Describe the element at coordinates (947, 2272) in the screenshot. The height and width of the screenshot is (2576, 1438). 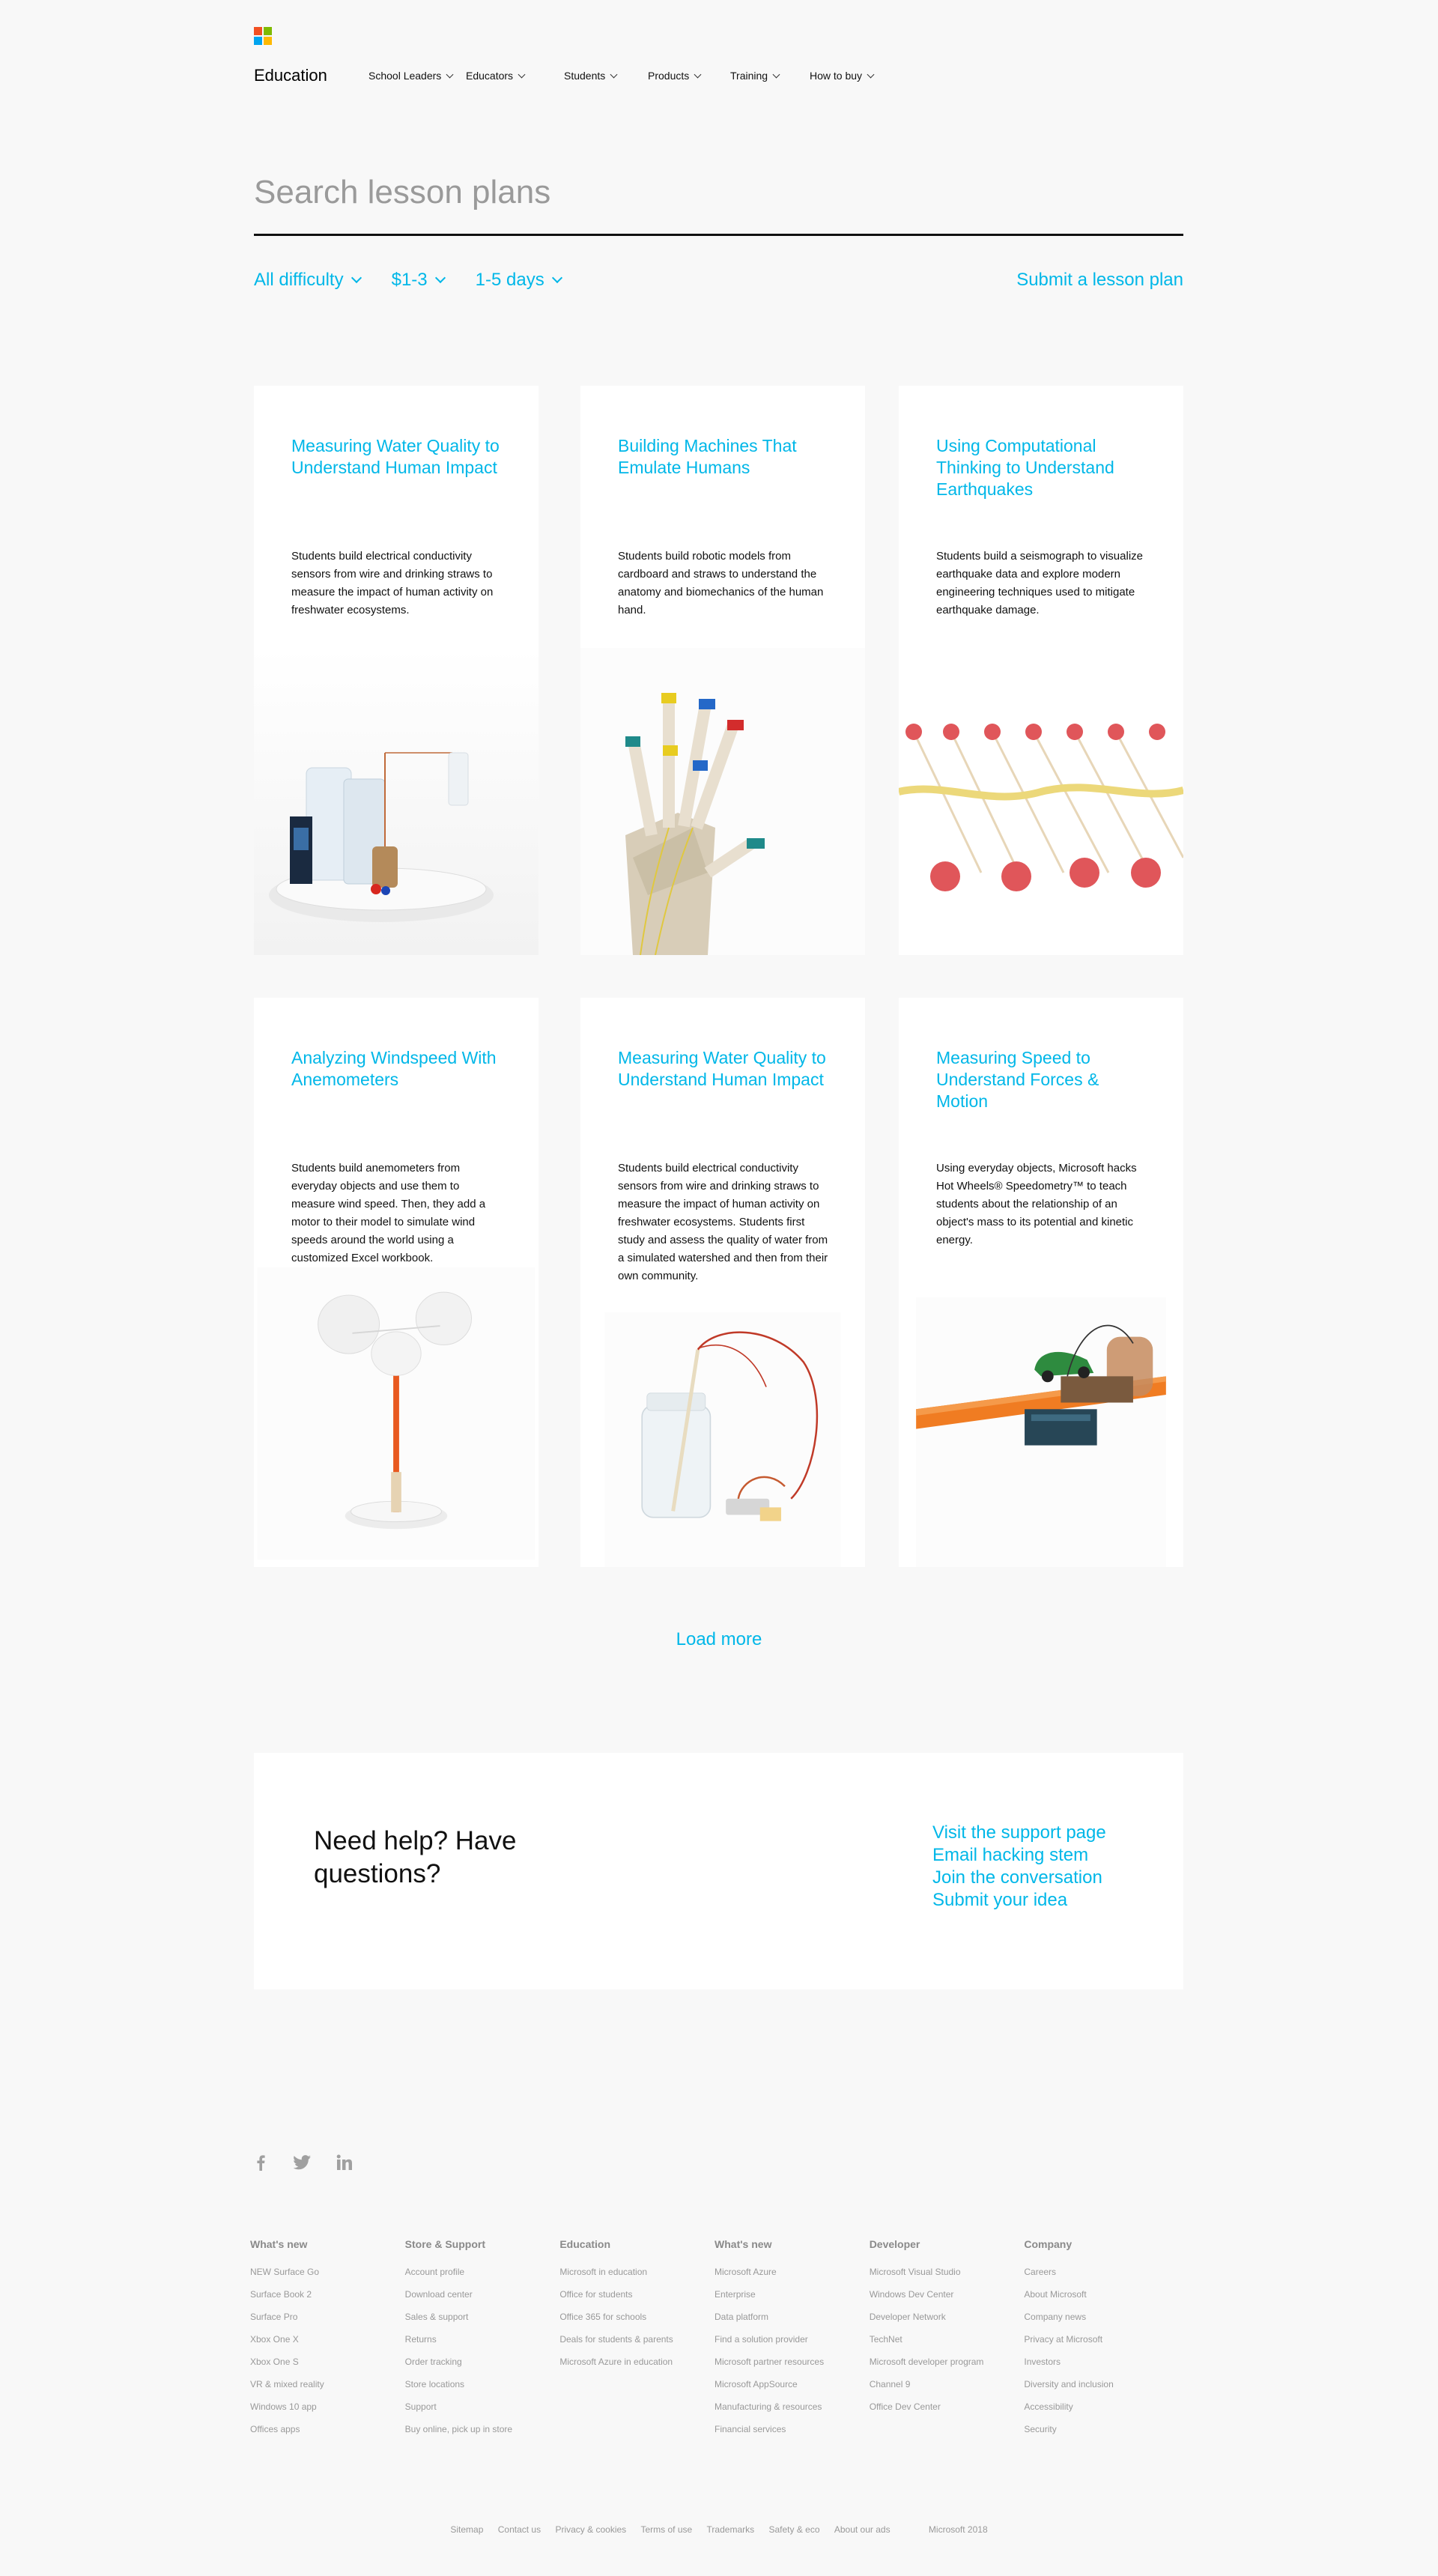
I see `footer-link: Microsoft Visual Studio` at that location.